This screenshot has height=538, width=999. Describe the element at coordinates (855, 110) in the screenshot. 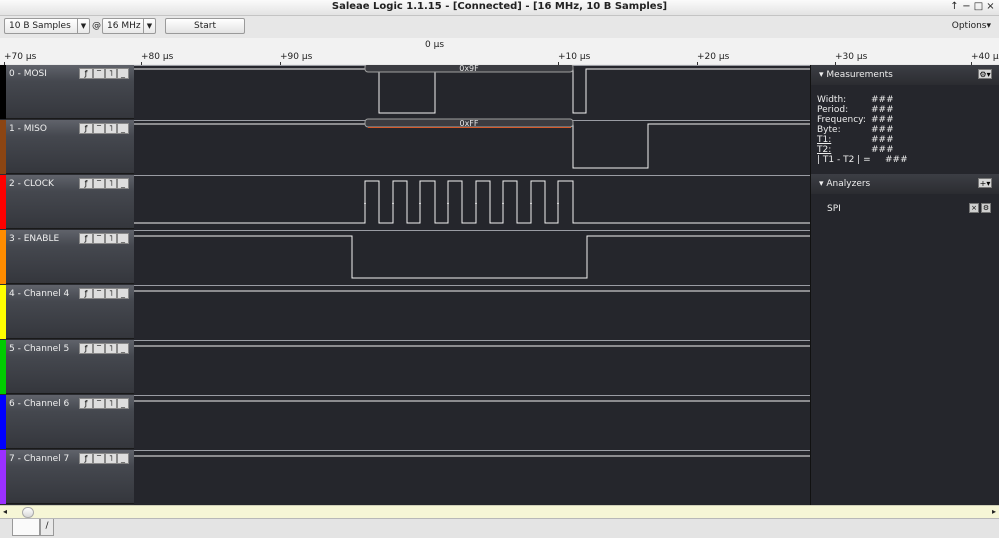

I see `measurement-row: Period: ###` at that location.